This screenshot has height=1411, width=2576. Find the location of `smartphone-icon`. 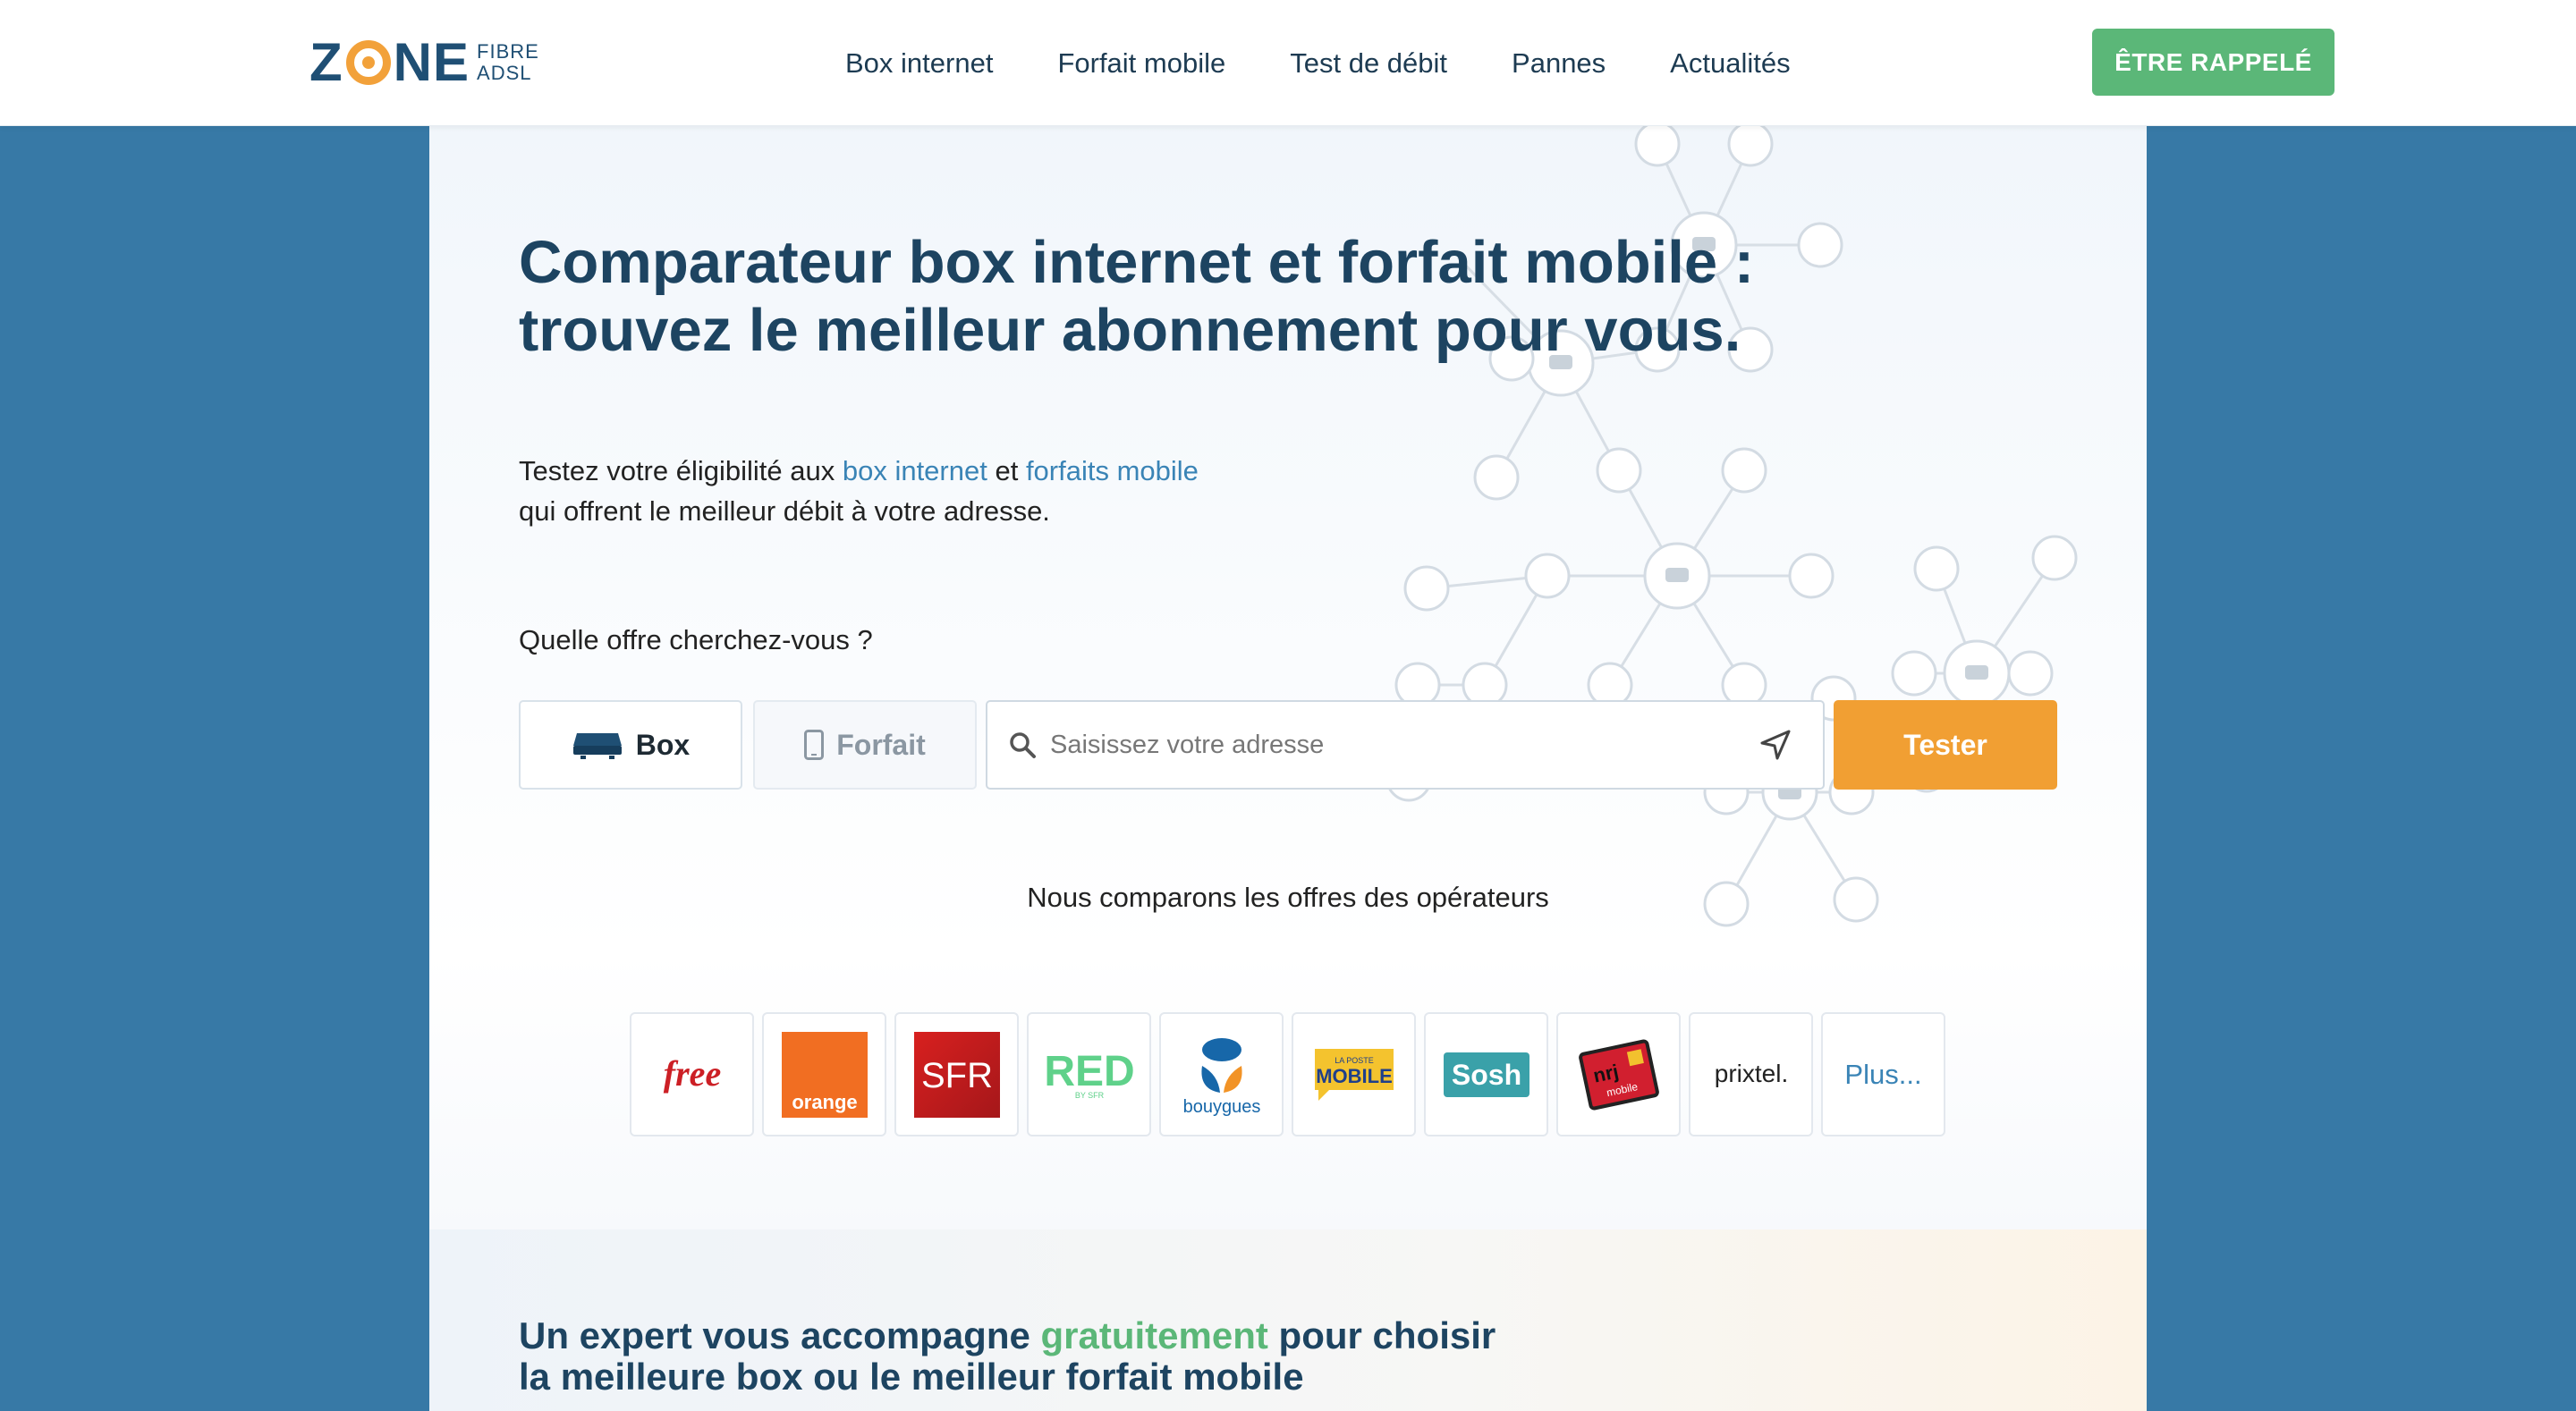

smartphone-icon is located at coordinates (814, 745).